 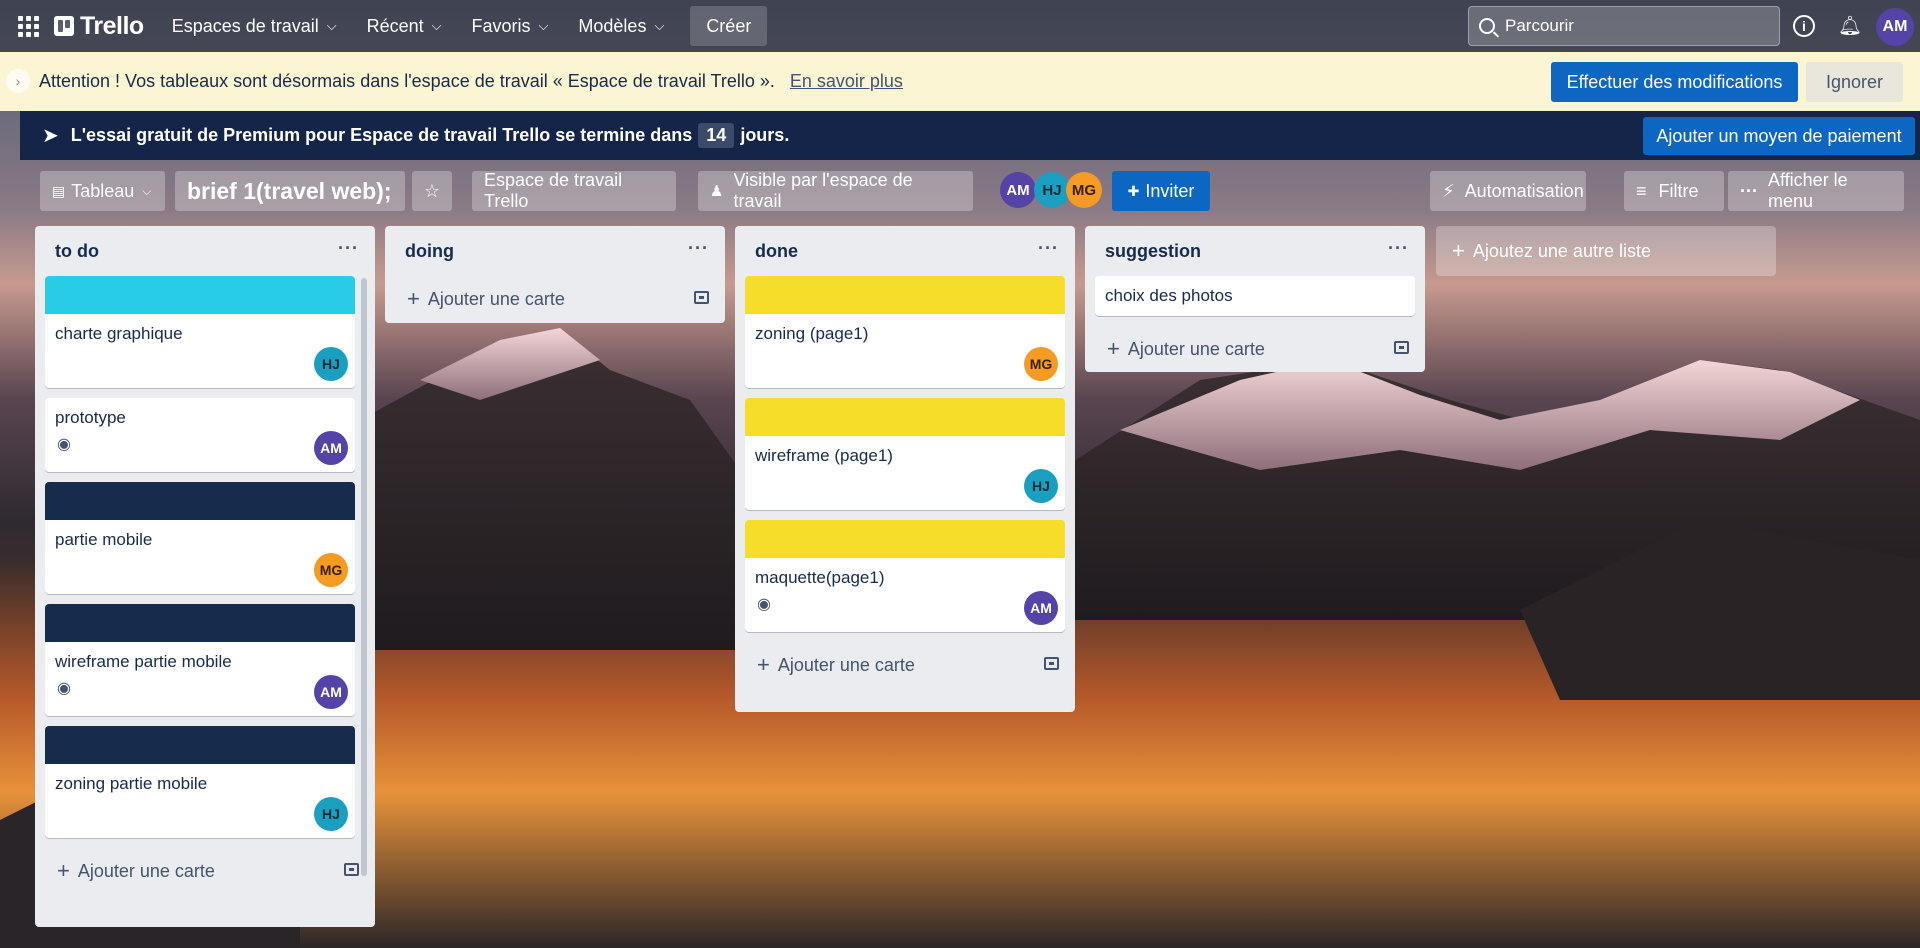 I want to click on list-scrollbar, so click(x=364, y=577).